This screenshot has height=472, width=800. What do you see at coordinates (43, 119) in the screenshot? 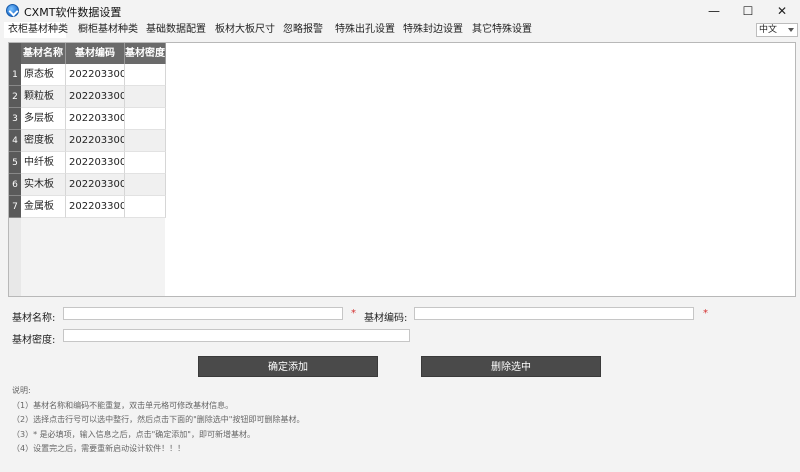
I see `cell-name: 多层板` at bounding box center [43, 119].